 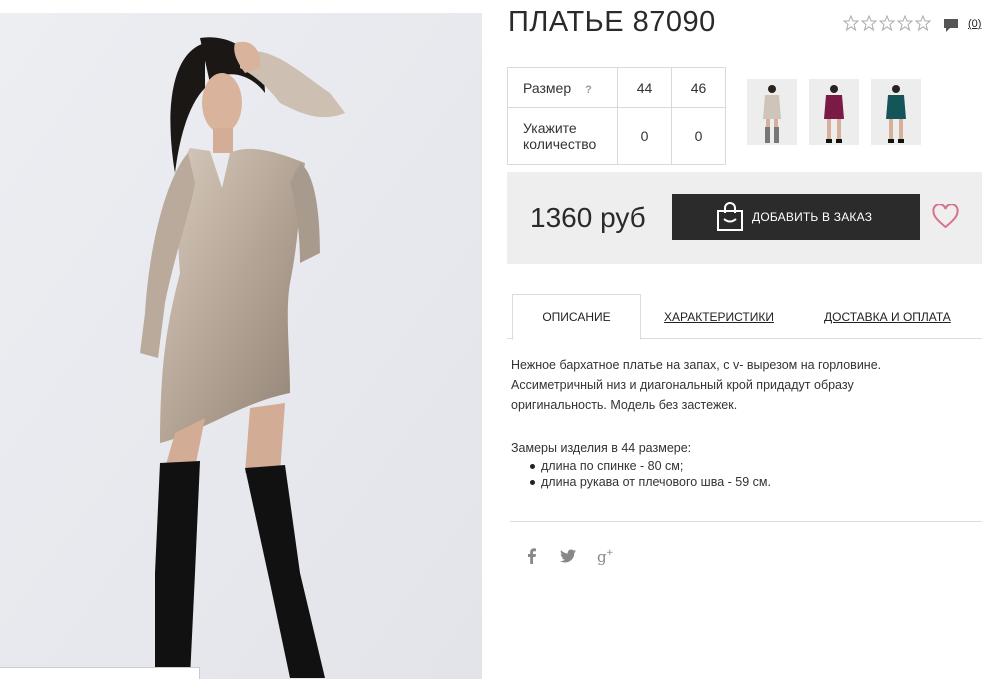 I want to click on description-line: оригинальность. Модель без застежек., so click(x=624, y=405).